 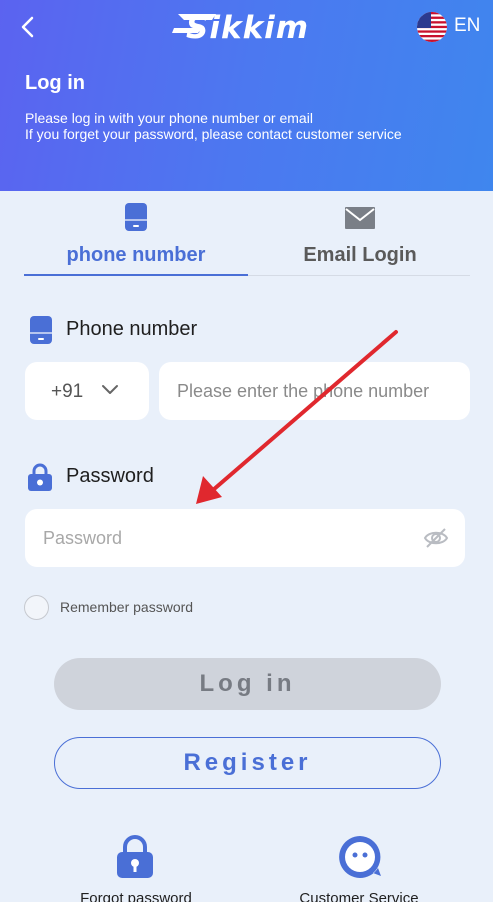 I want to click on customer-service-link: Customer Service, so click(x=359, y=866).